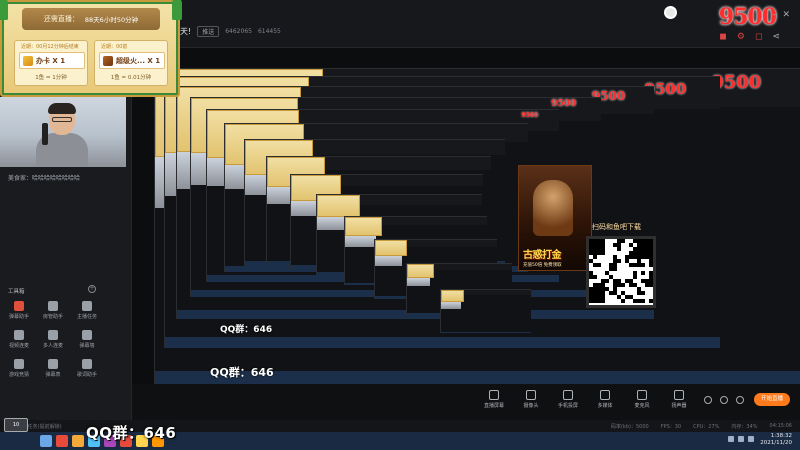 This screenshot has height=450, width=800. What do you see at coordinates (177, 10) in the screenshot?
I see `leaf-decoration-icon` at bounding box center [177, 10].